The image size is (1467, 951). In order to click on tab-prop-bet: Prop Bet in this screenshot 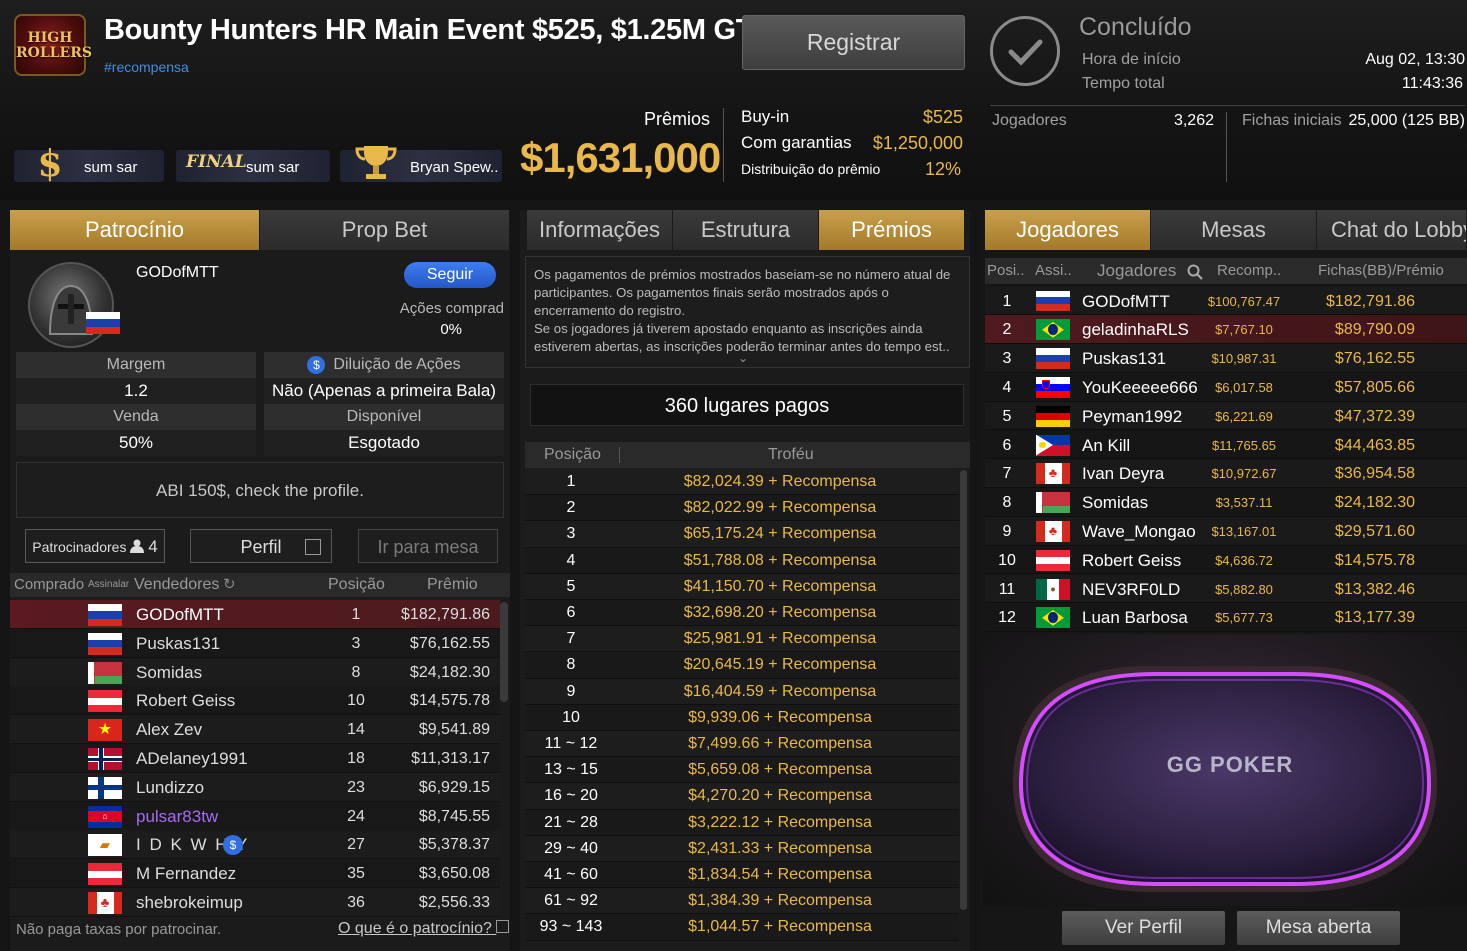, I will do `click(385, 230)`.